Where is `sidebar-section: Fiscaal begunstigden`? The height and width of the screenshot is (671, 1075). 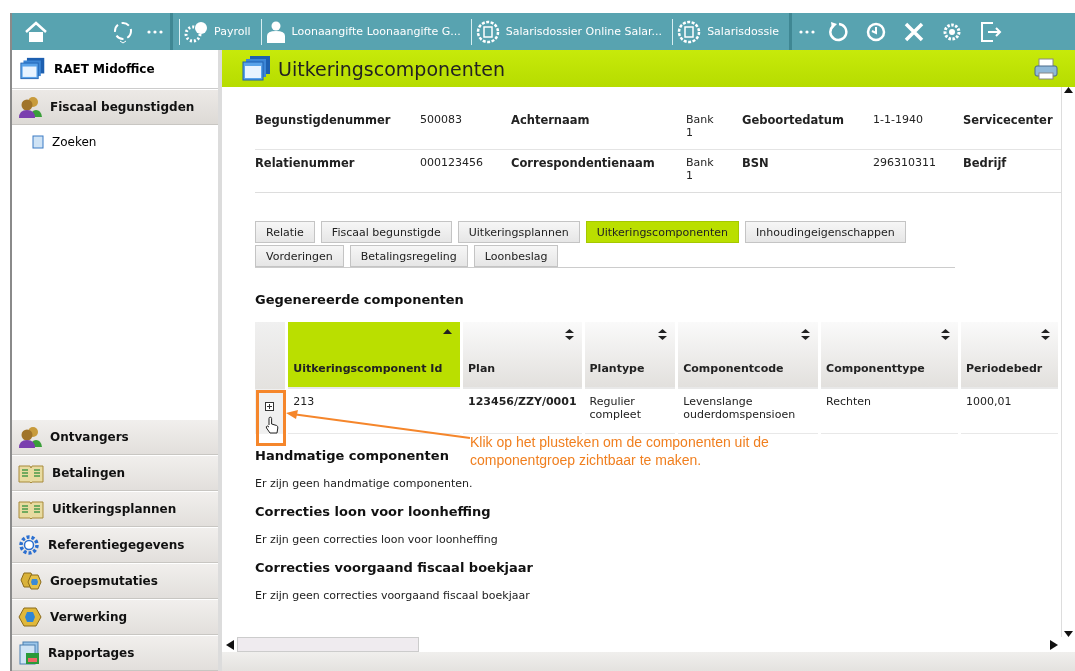 sidebar-section: Fiscaal begunstigden is located at coordinates (115, 107).